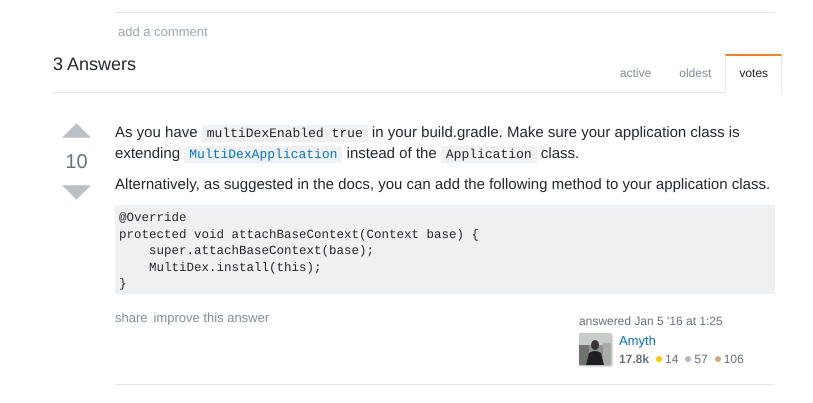 The width and height of the screenshot is (813, 403). I want to click on vote-count: 10, so click(76, 162).